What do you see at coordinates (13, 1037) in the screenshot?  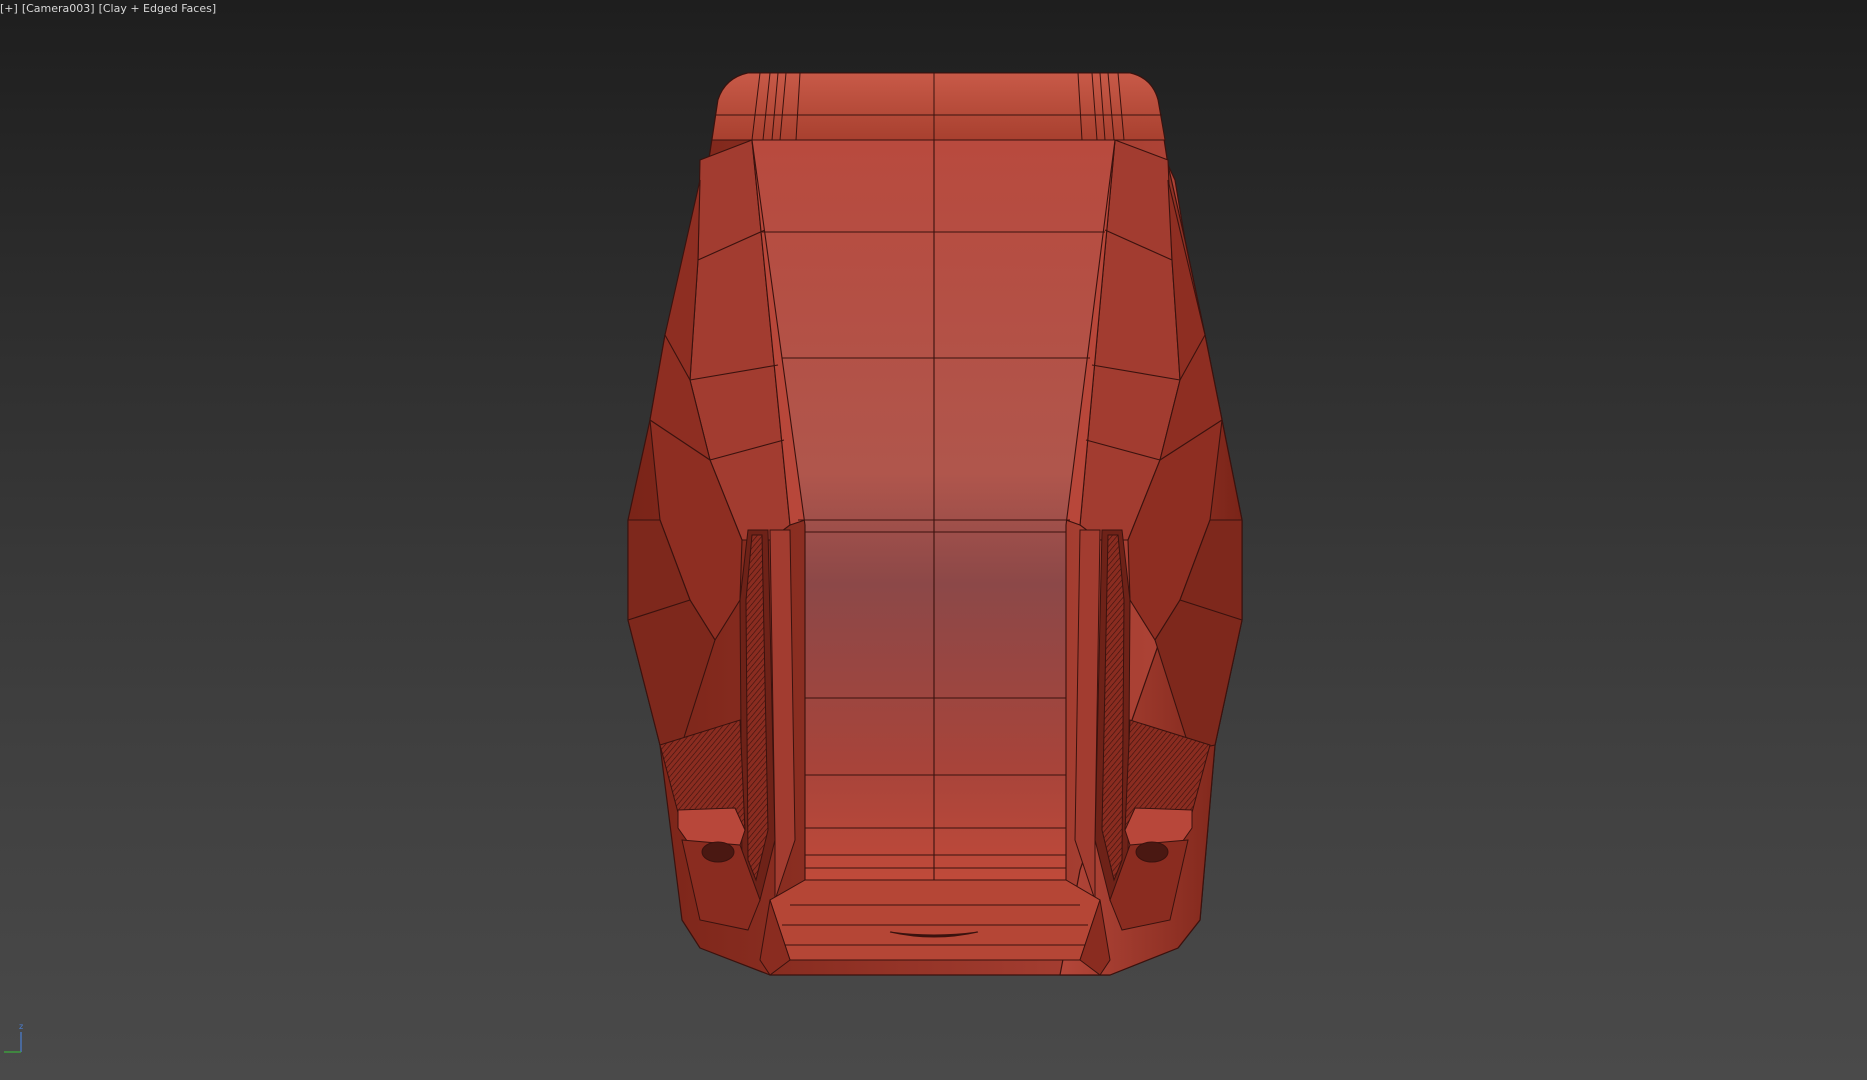 I see `axis-gizmo: z` at bounding box center [13, 1037].